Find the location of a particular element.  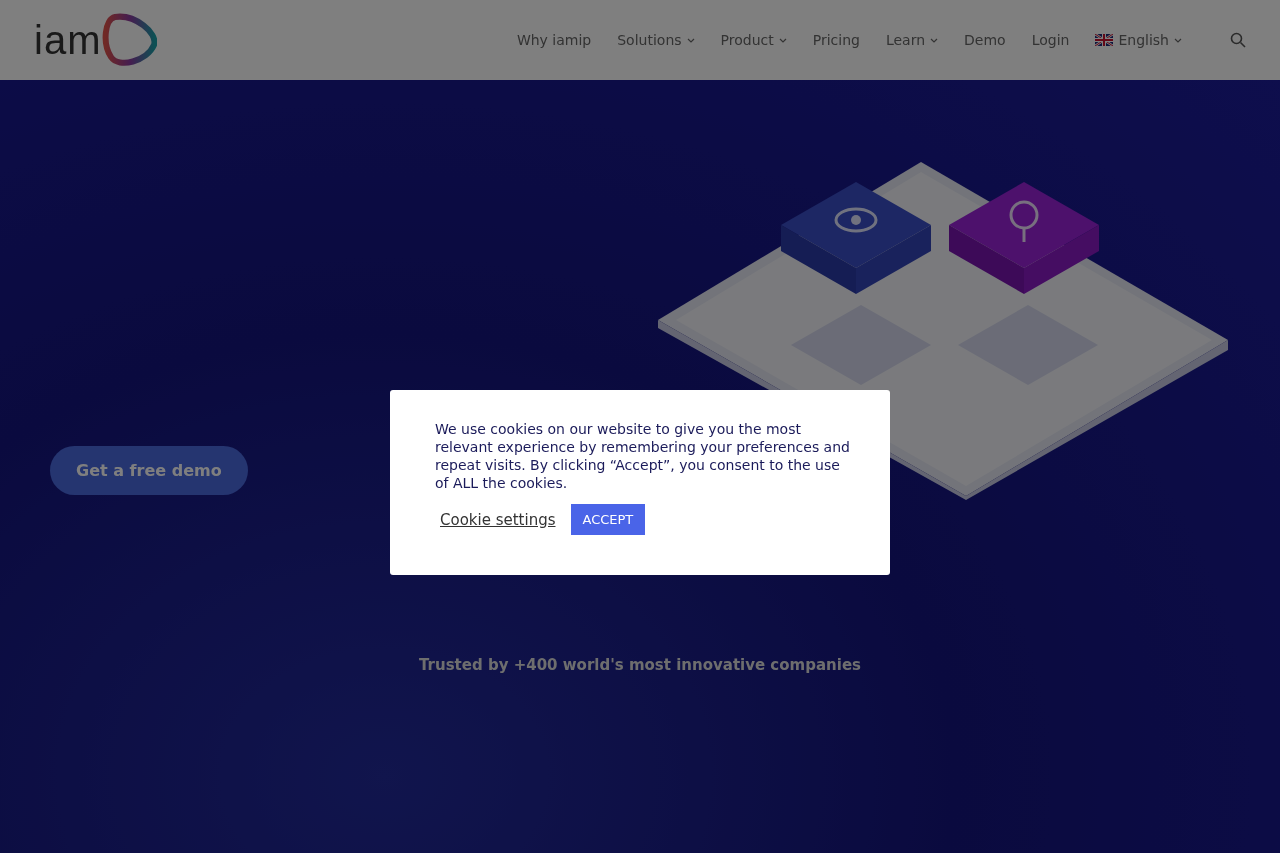

demo-button: Get a free demo is located at coordinates (149, 470).